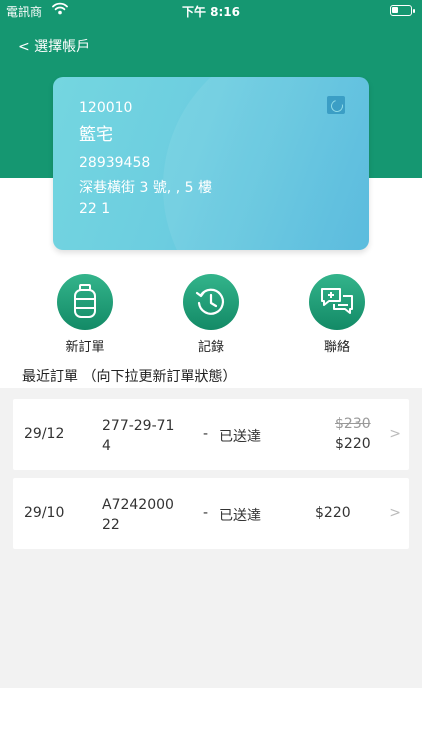 This screenshot has width=422, height=750. I want to click on status-bar: 電訊商 下午 8:16, so click(211, 11).